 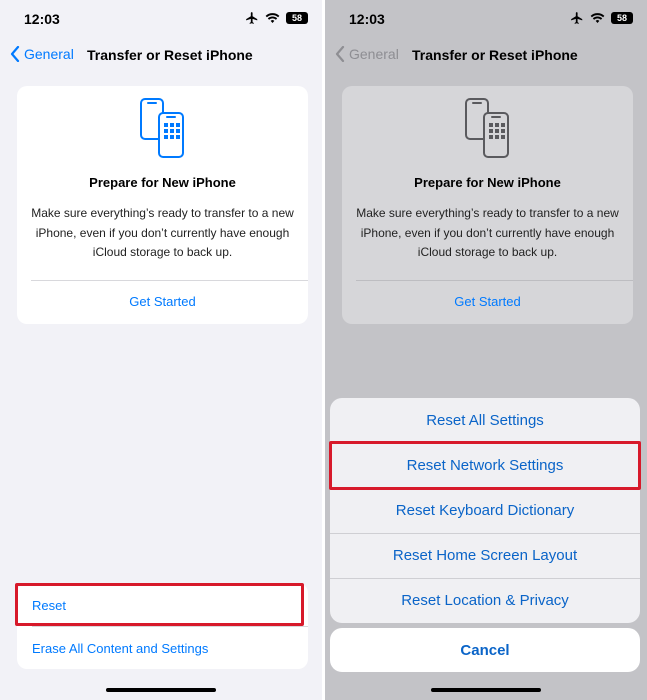 What do you see at coordinates (485, 600) in the screenshot?
I see `reset-location-privacy-option: Reset Location & Privacy` at bounding box center [485, 600].